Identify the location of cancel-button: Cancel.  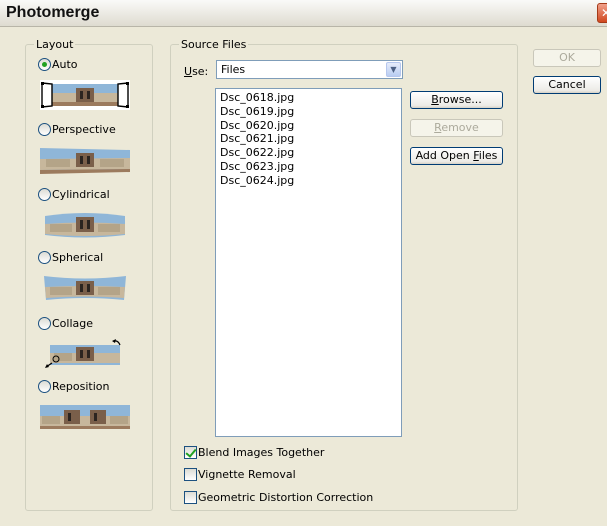
(567, 85).